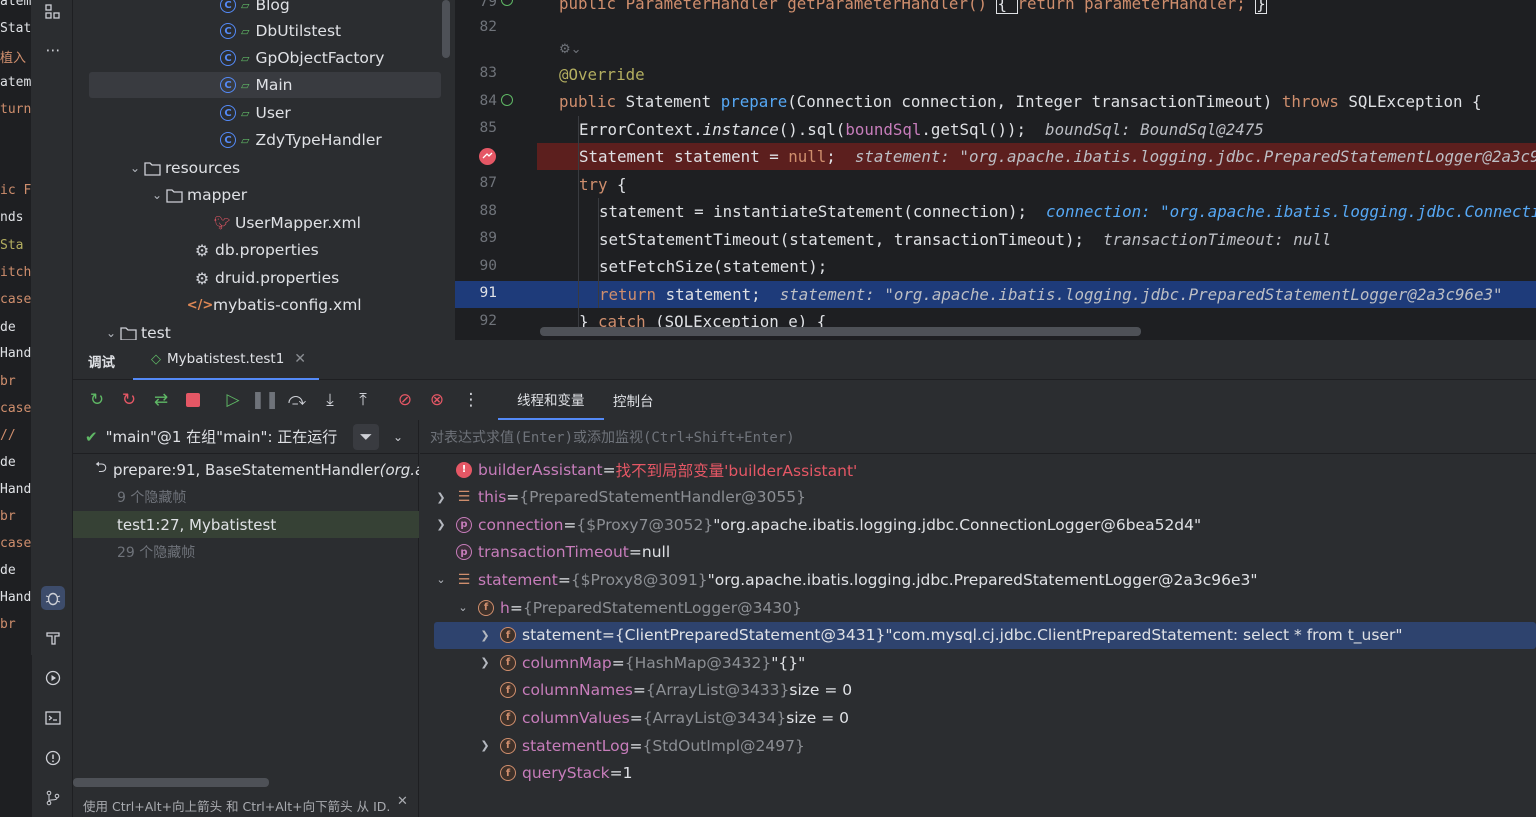 This screenshot has height=817, width=1536. Describe the element at coordinates (978, 607) in the screenshot. I see `variable-row: ⌄ f h = {PreparedStatementLogger@3430}` at that location.